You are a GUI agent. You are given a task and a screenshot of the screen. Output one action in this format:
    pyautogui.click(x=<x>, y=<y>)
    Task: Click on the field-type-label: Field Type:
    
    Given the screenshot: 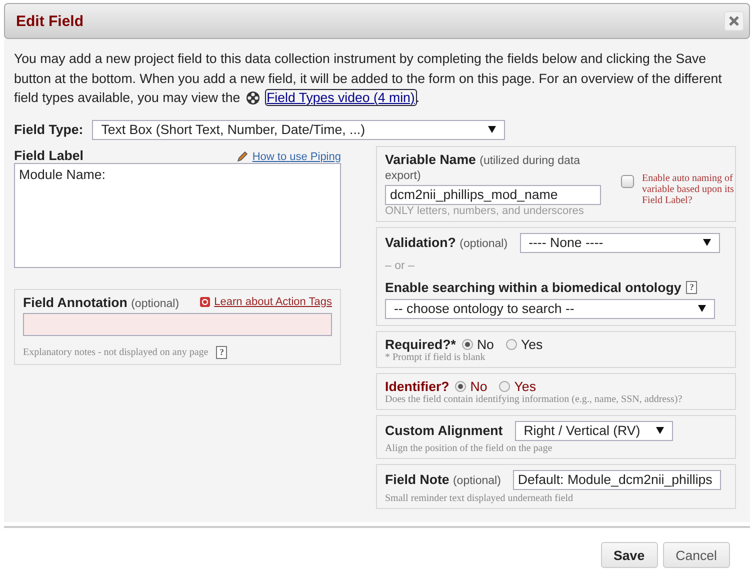 What is the action you would take?
    pyautogui.click(x=49, y=129)
    